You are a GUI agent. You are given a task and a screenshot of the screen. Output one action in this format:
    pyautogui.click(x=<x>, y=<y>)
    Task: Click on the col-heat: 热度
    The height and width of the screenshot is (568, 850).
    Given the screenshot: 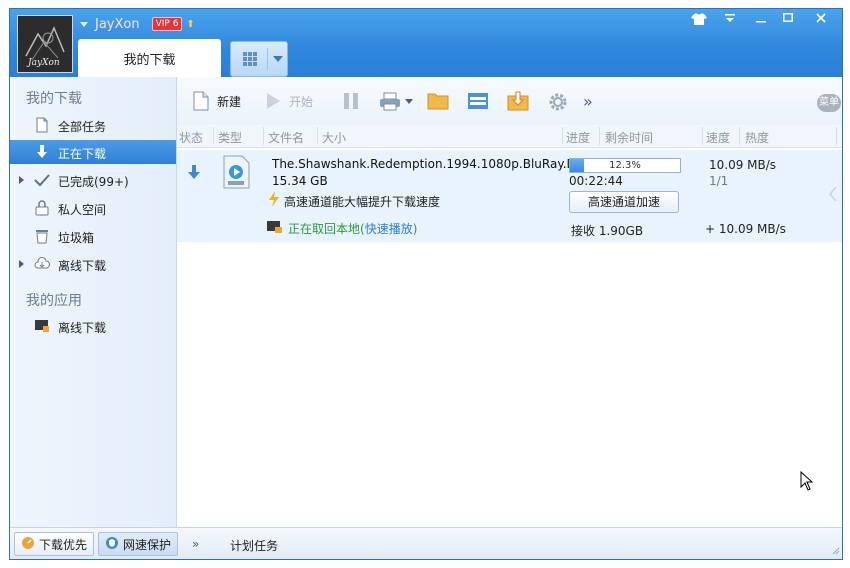 What is the action you would take?
    pyautogui.click(x=757, y=137)
    